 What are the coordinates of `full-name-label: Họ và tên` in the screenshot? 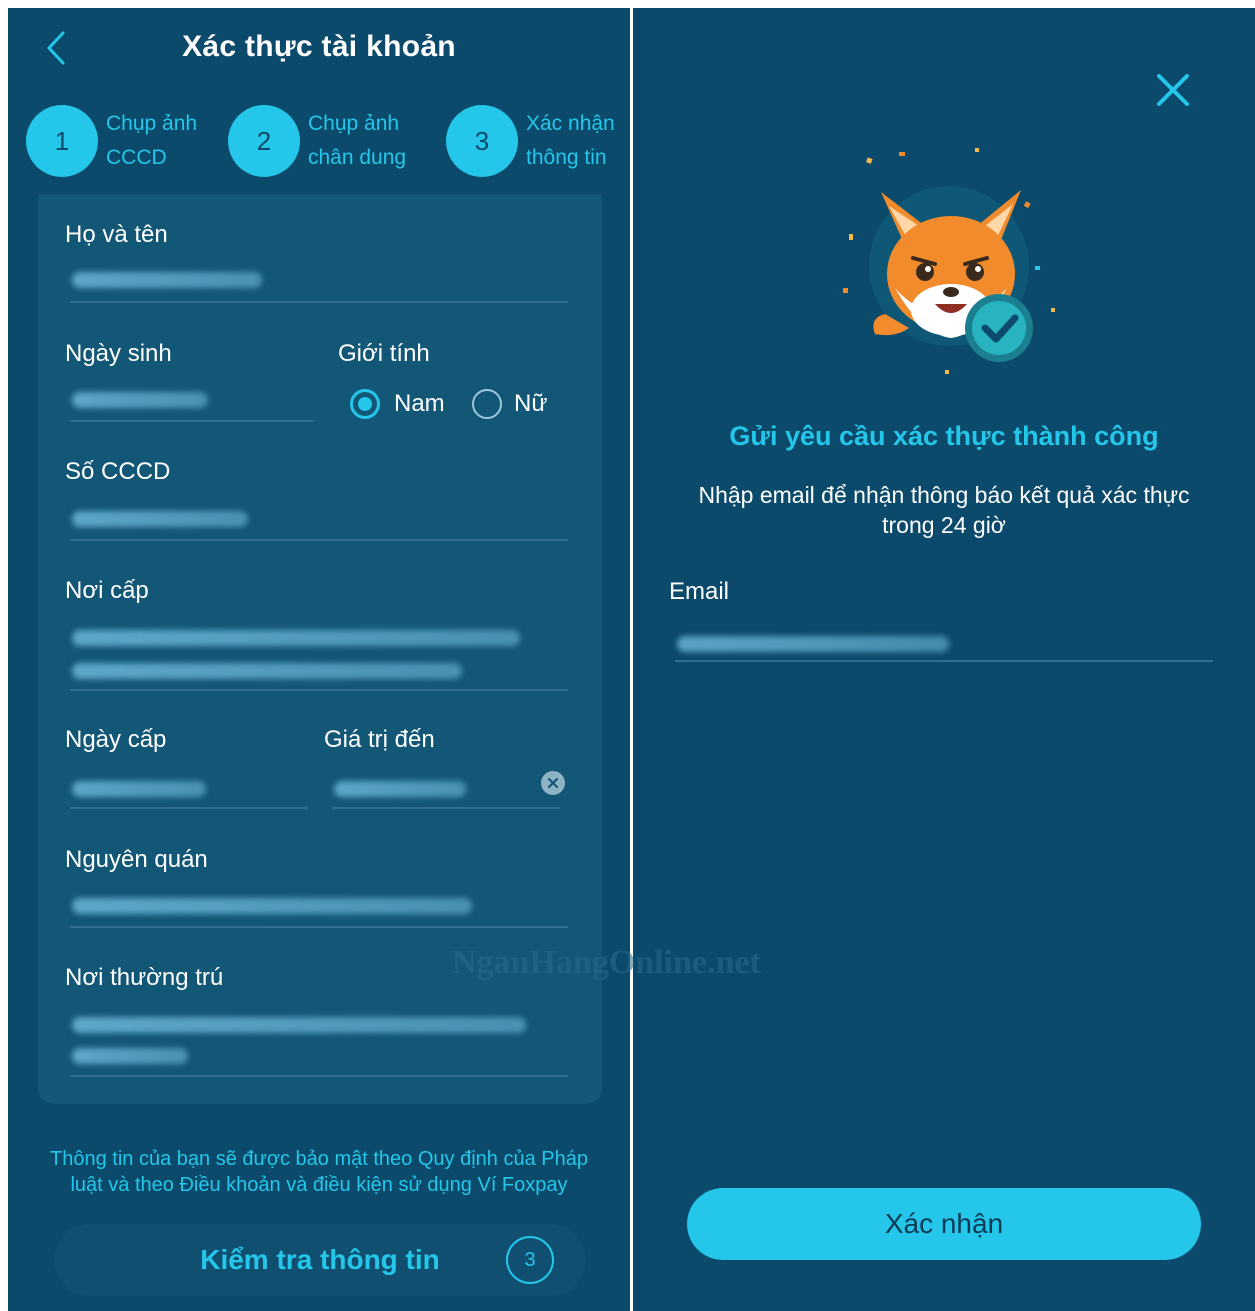 It's located at (116, 234).